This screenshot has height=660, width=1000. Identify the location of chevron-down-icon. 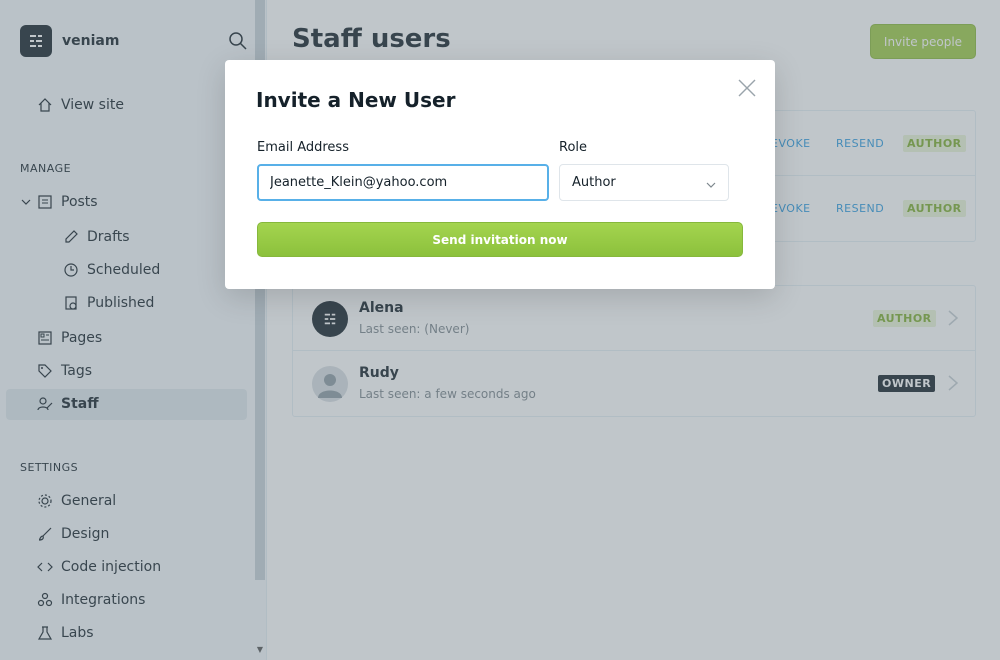
(711, 185).